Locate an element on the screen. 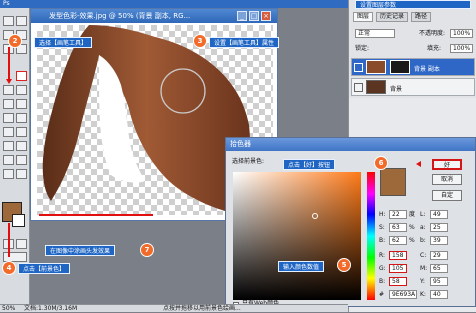 The image size is (476, 313). lock-label: 锁定: is located at coordinates (362, 48).